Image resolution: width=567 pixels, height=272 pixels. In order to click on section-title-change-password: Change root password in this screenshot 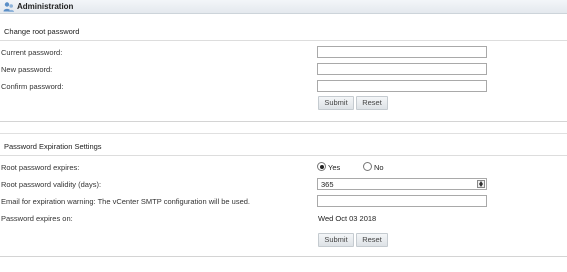, I will do `click(42, 31)`.